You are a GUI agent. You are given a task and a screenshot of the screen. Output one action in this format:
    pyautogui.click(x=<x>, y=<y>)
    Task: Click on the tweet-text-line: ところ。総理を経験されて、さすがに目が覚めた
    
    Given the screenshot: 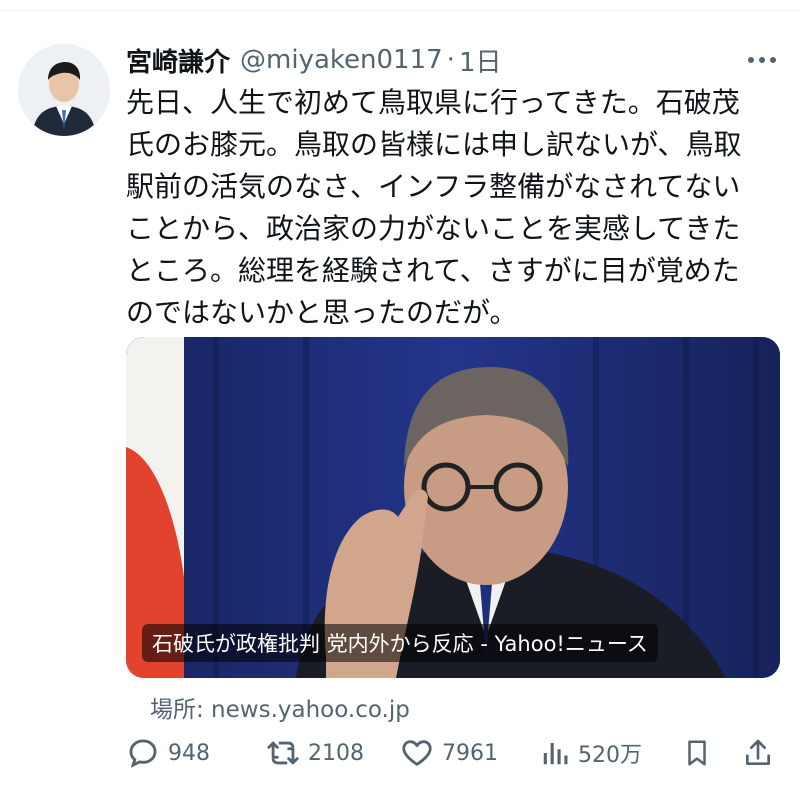 What is the action you would take?
    pyautogui.click(x=433, y=270)
    